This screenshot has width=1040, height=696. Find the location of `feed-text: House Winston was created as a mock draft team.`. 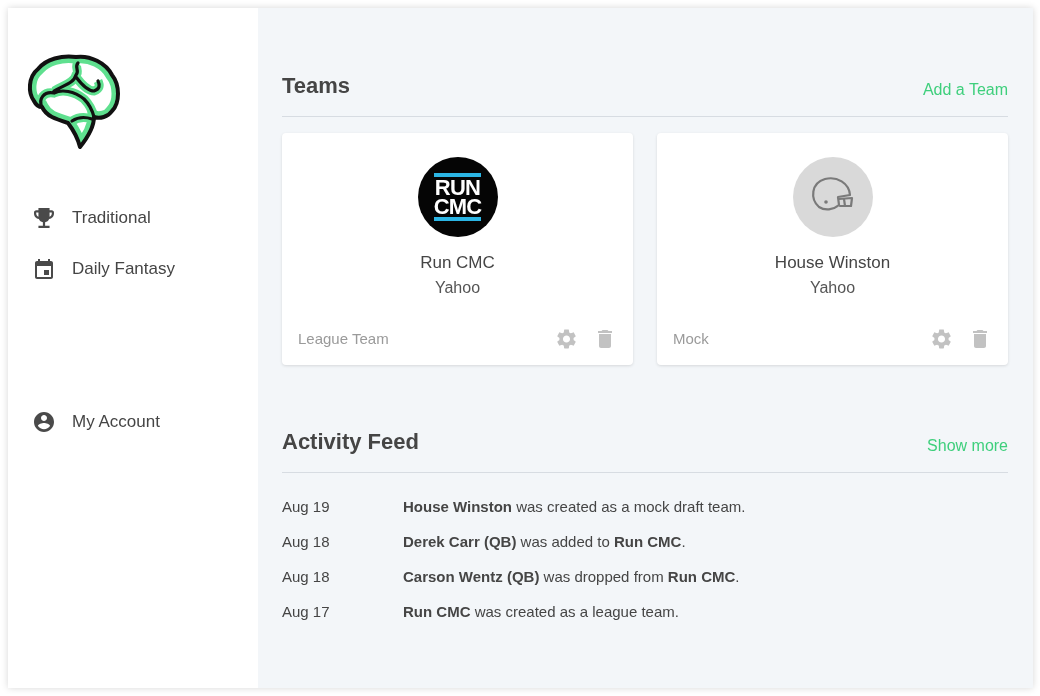

feed-text: House Winston was created as a mock draft team. is located at coordinates (574, 506).